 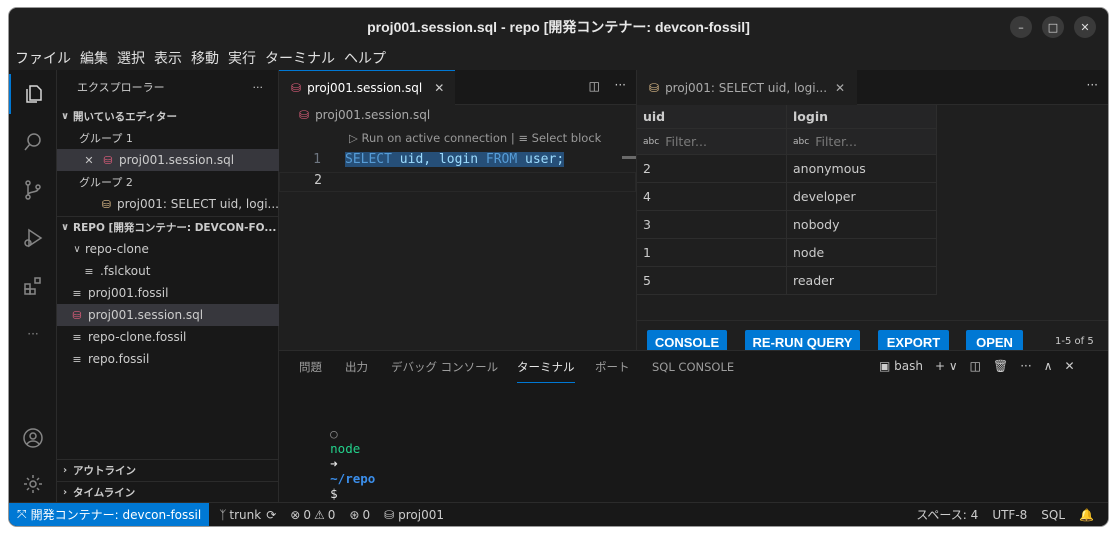 I want to click on column-header-login: login, so click(x=862, y=116).